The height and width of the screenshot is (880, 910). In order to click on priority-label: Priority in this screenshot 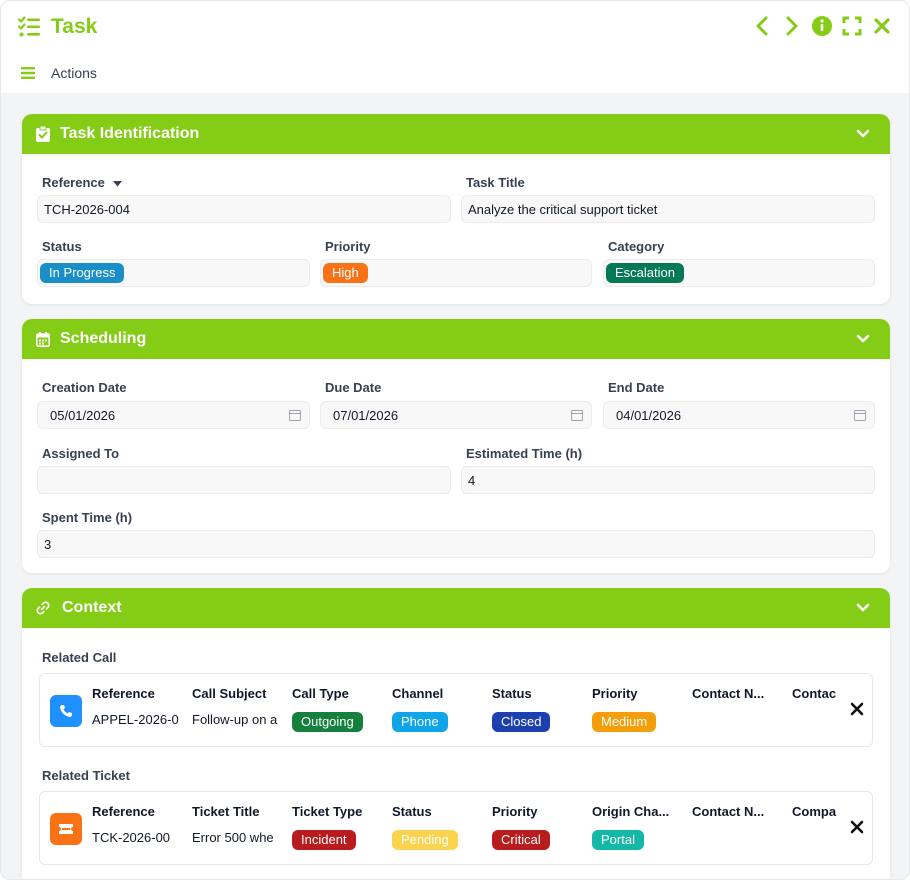, I will do `click(348, 246)`.